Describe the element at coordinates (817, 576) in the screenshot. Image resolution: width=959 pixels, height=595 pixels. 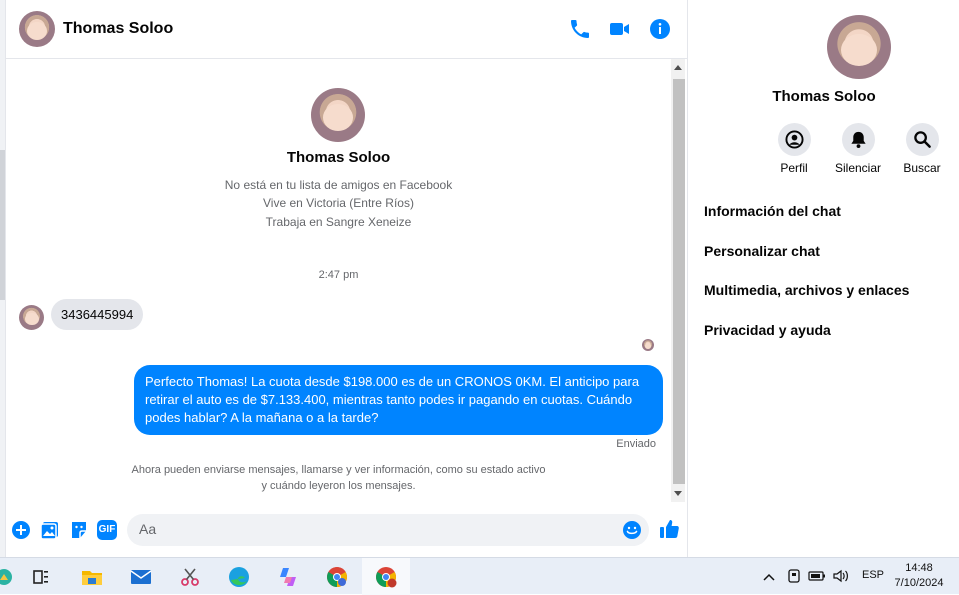
I see `battery-icon` at that location.